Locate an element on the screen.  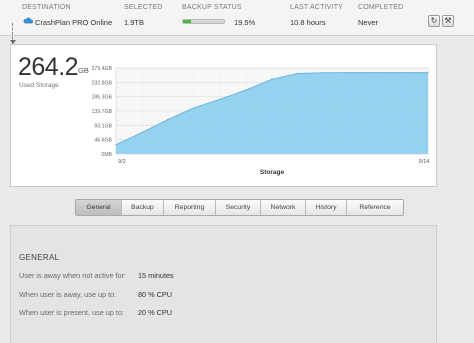
tab-history: History is located at coordinates (326, 207).